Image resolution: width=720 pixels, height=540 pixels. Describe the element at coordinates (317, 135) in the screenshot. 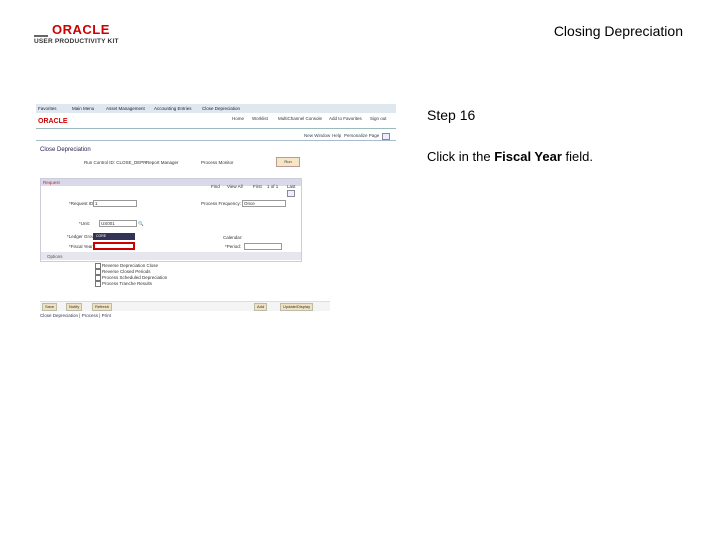

I see `link-new-window: New Window` at that location.